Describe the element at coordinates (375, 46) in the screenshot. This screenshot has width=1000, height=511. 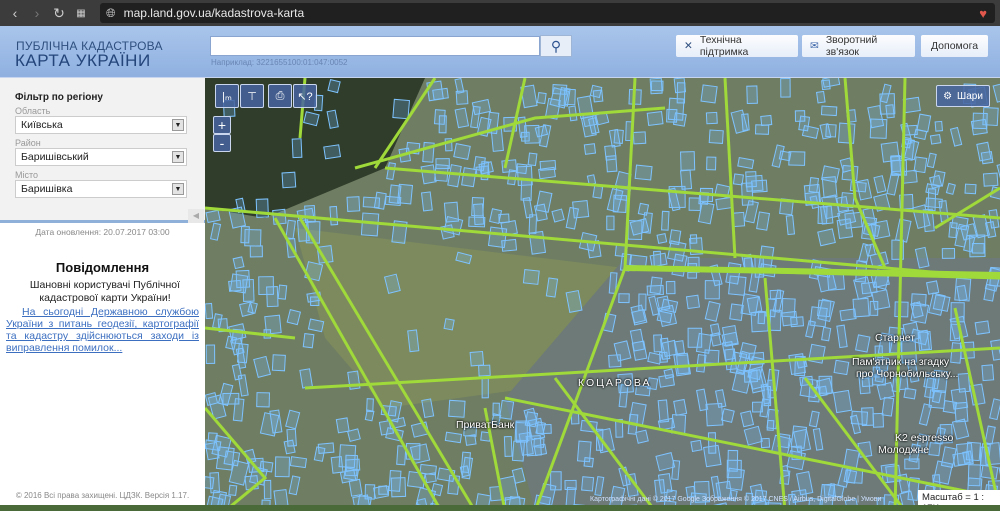
I see `search-input` at that location.